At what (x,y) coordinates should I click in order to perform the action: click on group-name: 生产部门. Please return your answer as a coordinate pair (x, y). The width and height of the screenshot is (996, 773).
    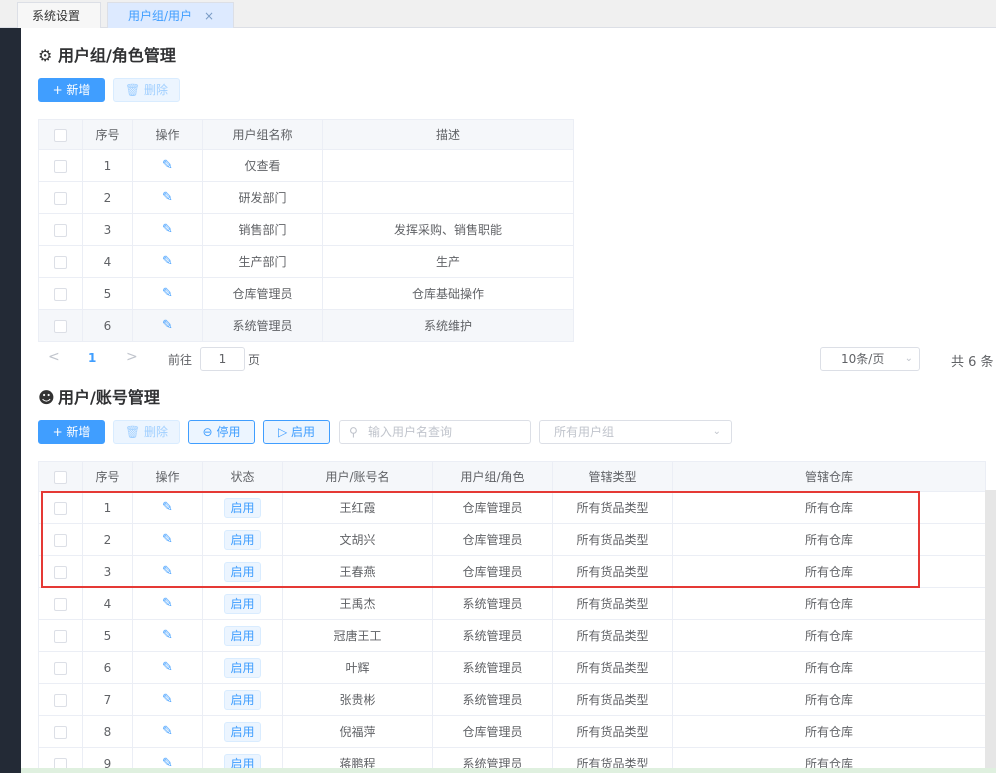
    Looking at the image, I should click on (262, 261).